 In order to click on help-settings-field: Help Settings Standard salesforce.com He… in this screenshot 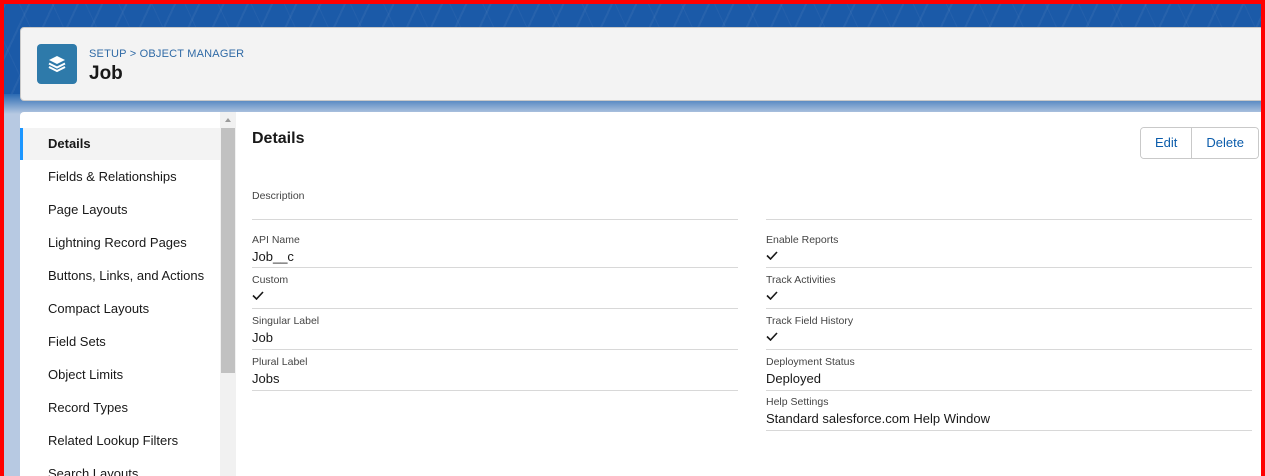, I will do `click(1009, 413)`.